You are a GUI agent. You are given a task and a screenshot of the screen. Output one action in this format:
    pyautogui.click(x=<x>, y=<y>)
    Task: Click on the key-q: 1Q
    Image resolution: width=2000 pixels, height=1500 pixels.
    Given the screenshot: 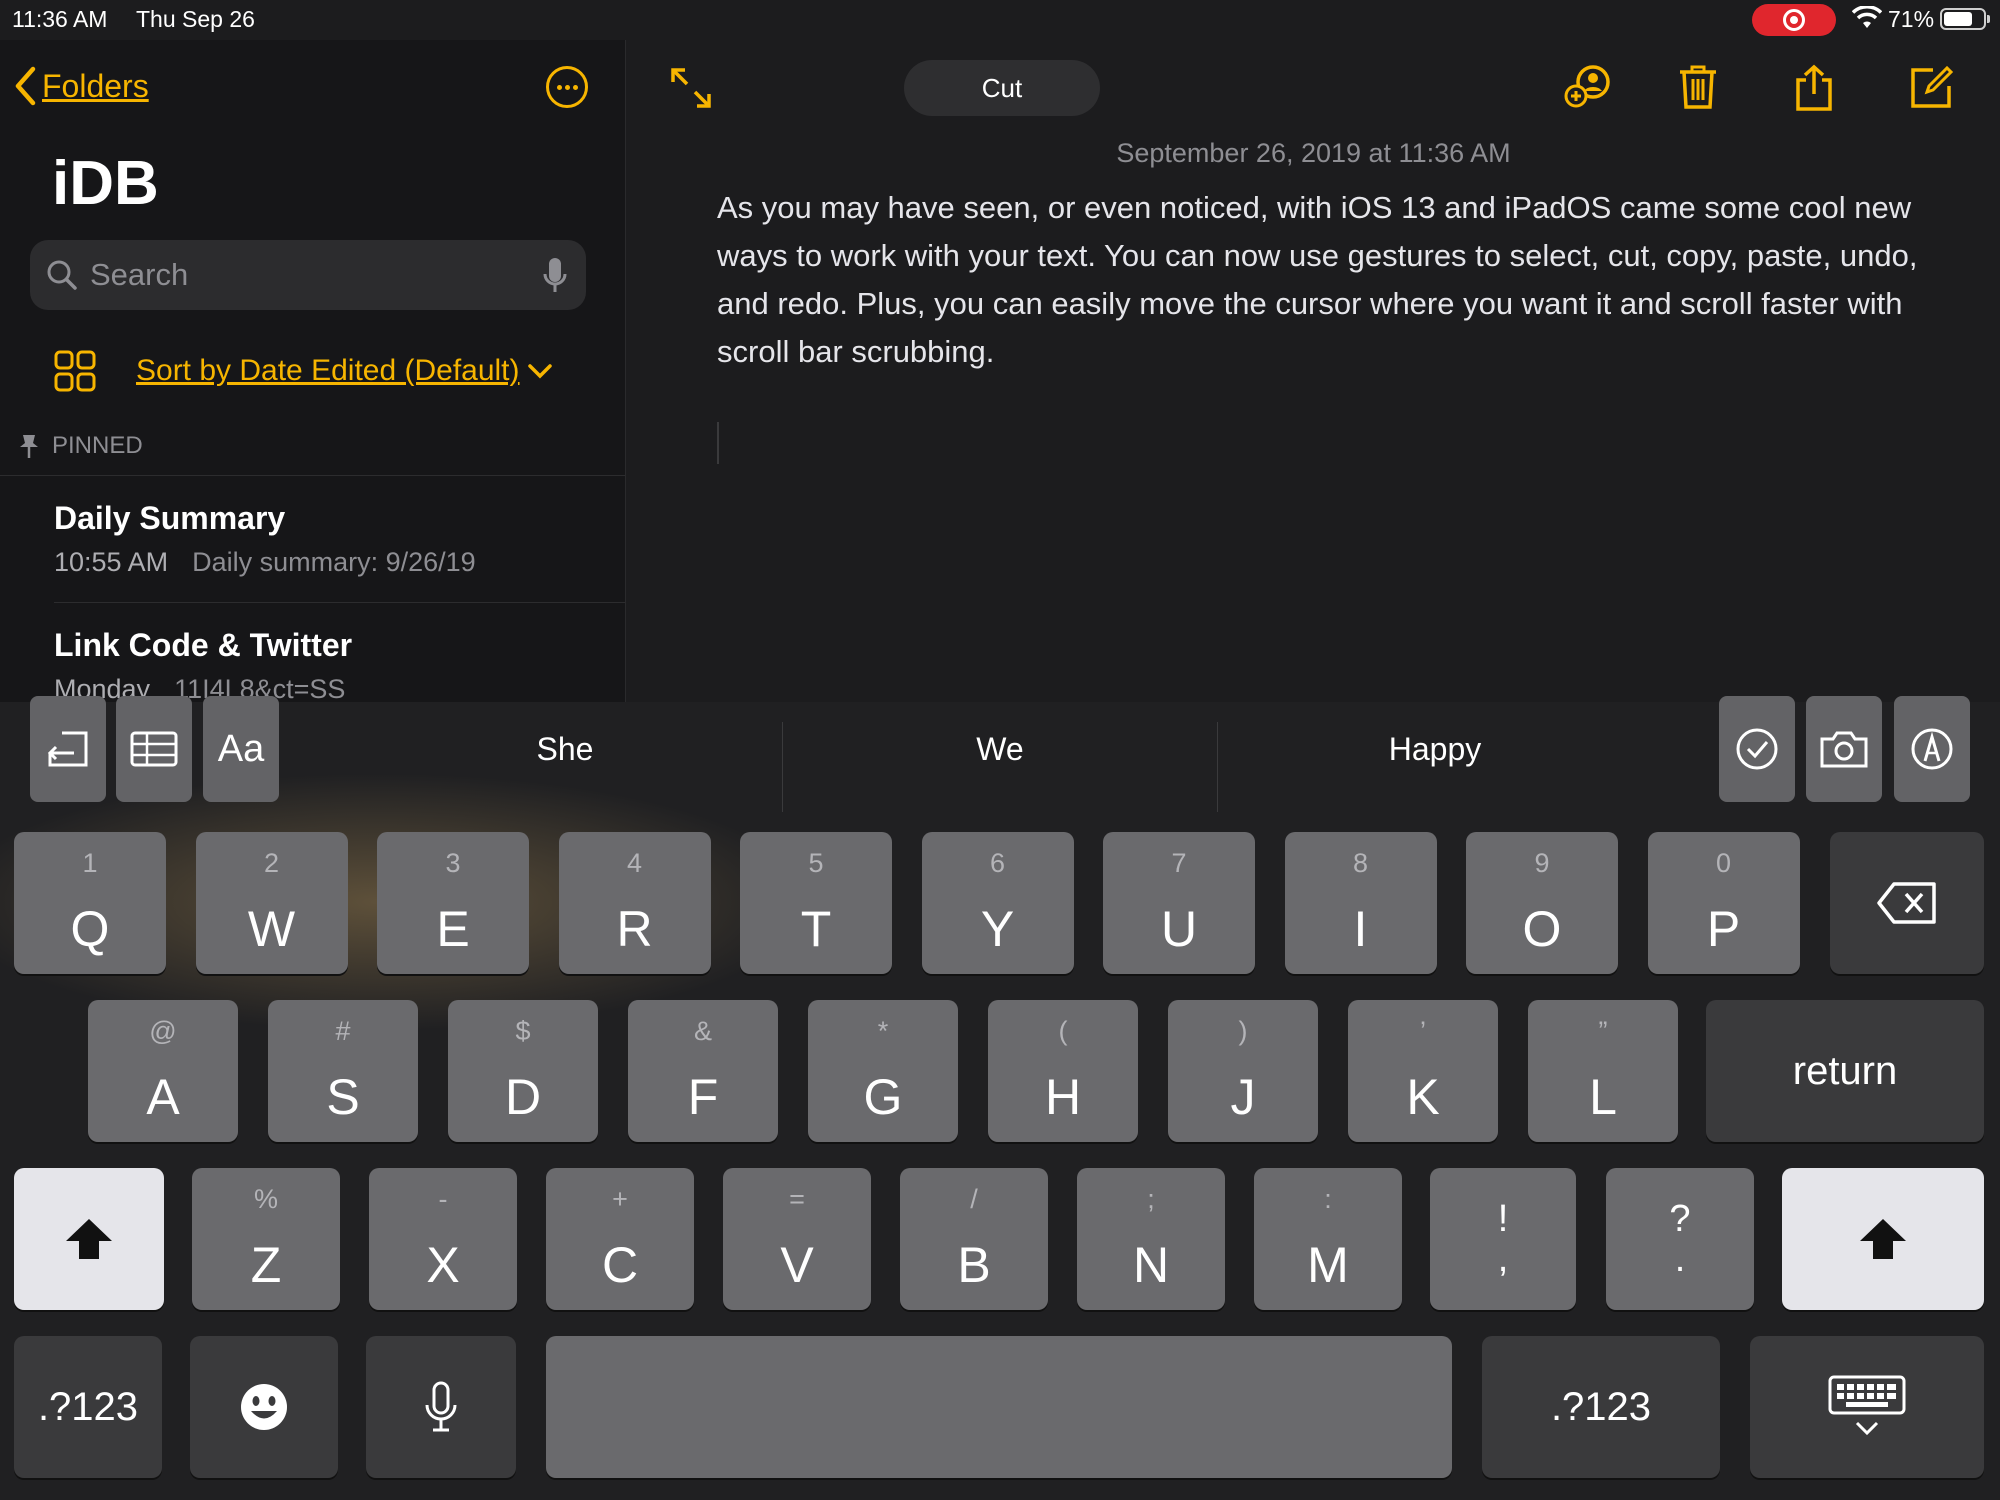 What is the action you would take?
    pyautogui.click(x=90, y=903)
    